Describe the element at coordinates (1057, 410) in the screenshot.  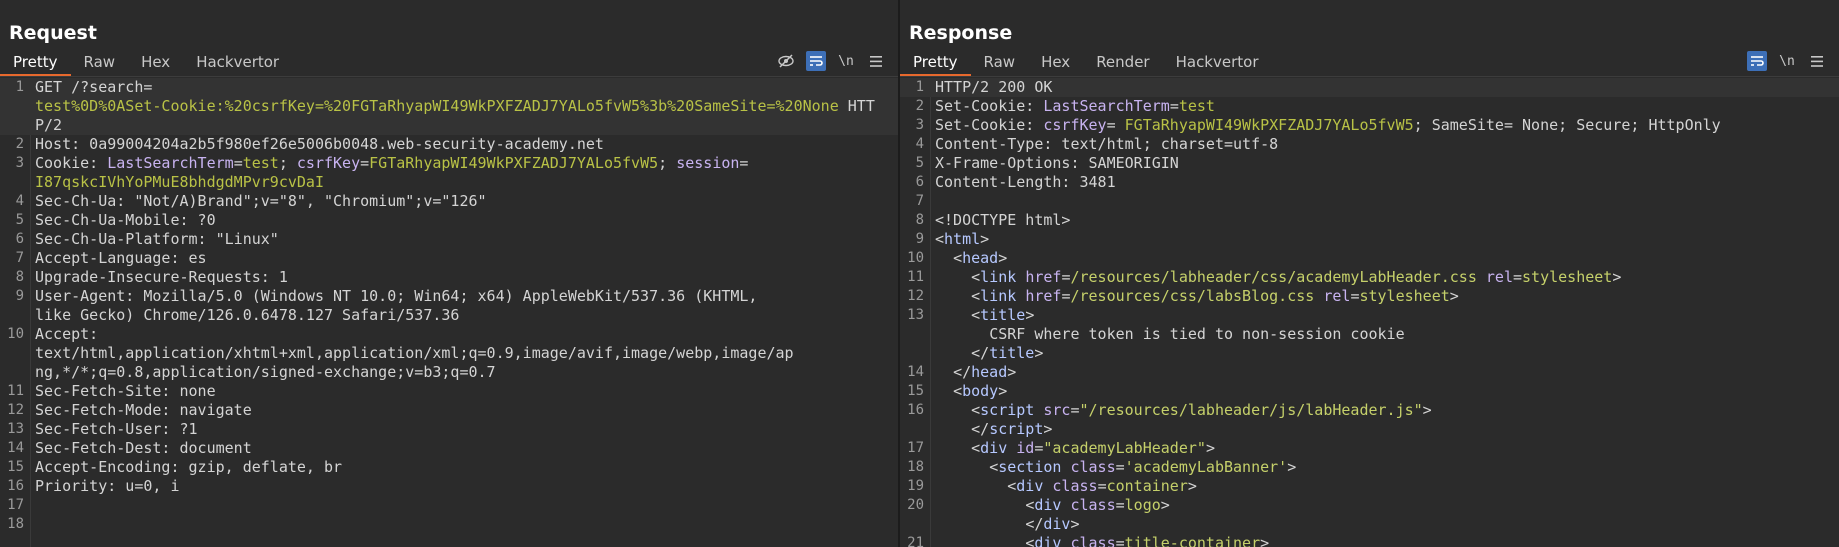
I see `code-token: src` at that location.